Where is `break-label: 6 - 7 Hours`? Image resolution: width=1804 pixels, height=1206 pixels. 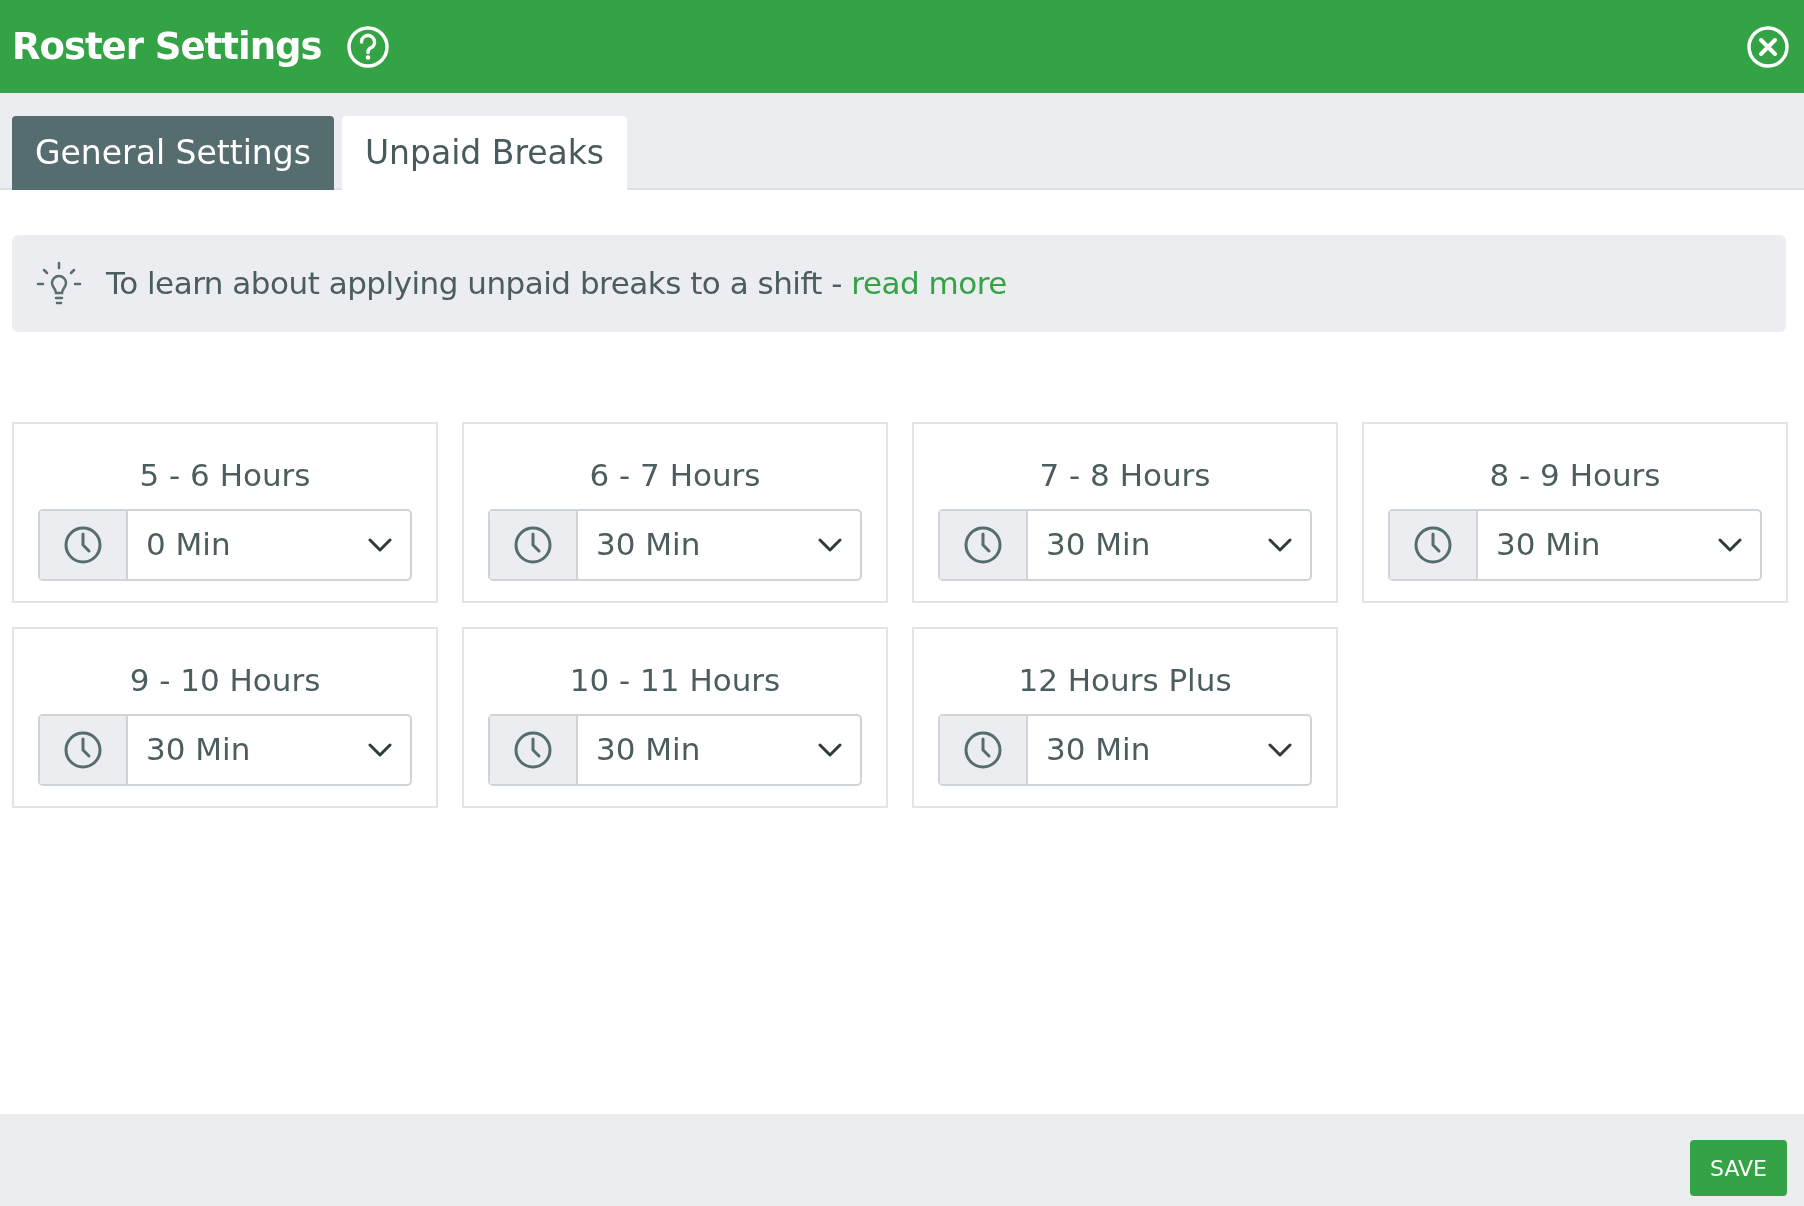
break-label: 6 - 7 Hours is located at coordinates (675, 475).